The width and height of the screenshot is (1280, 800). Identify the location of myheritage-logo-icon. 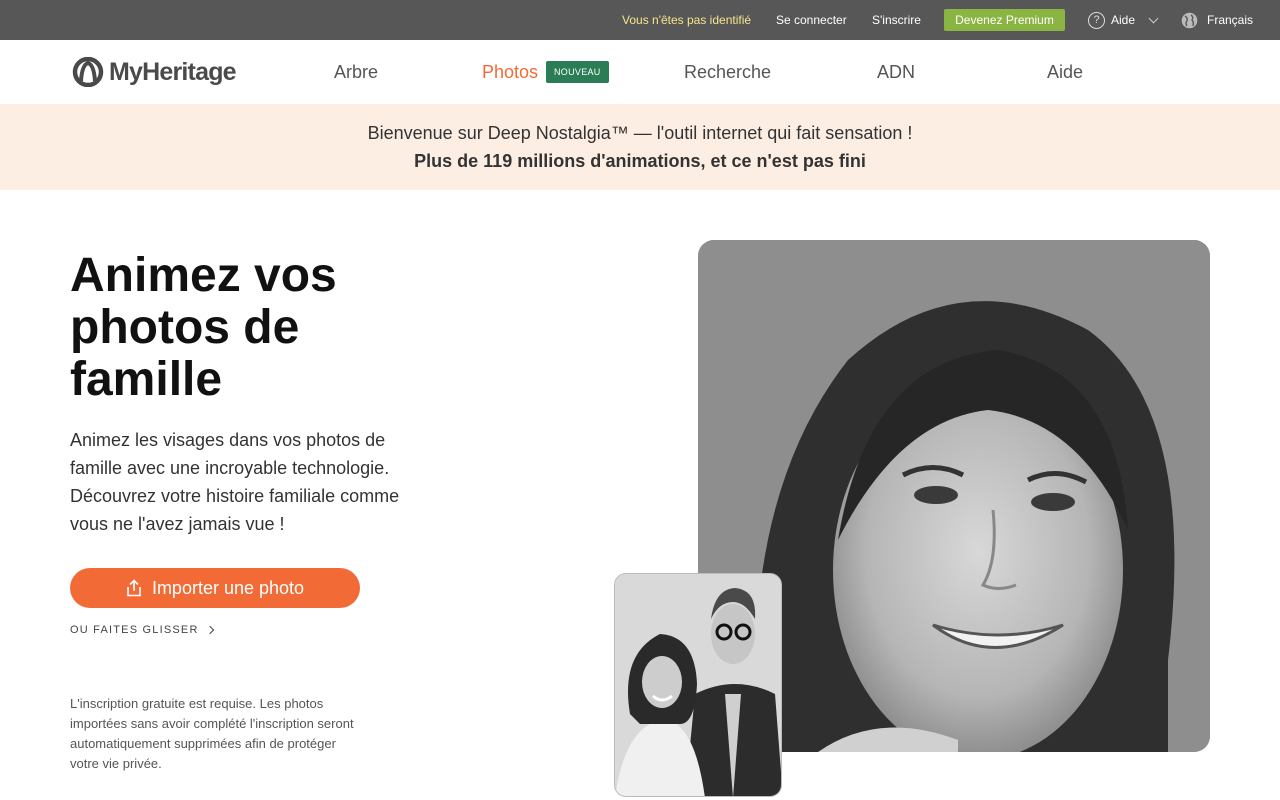
(88, 72).